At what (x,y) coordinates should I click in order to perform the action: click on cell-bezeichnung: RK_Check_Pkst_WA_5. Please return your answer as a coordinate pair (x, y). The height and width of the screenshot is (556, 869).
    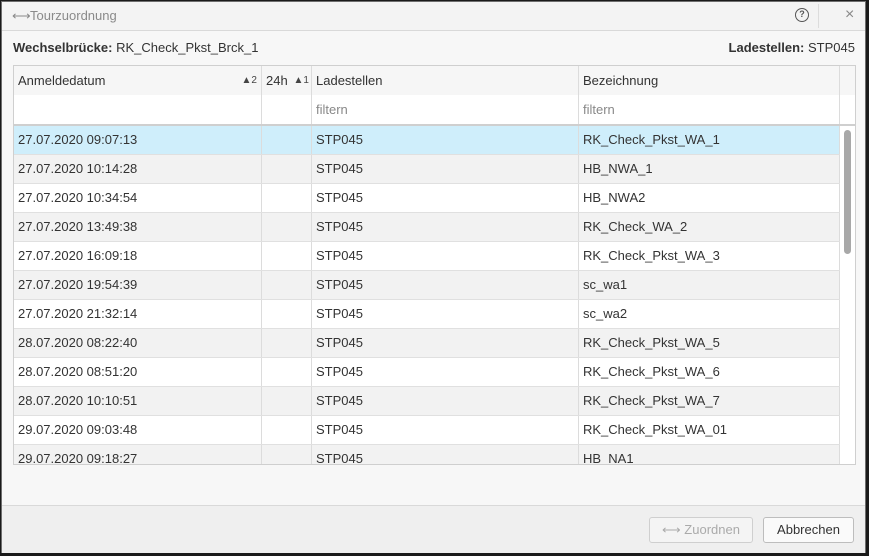
    Looking at the image, I should click on (709, 343).